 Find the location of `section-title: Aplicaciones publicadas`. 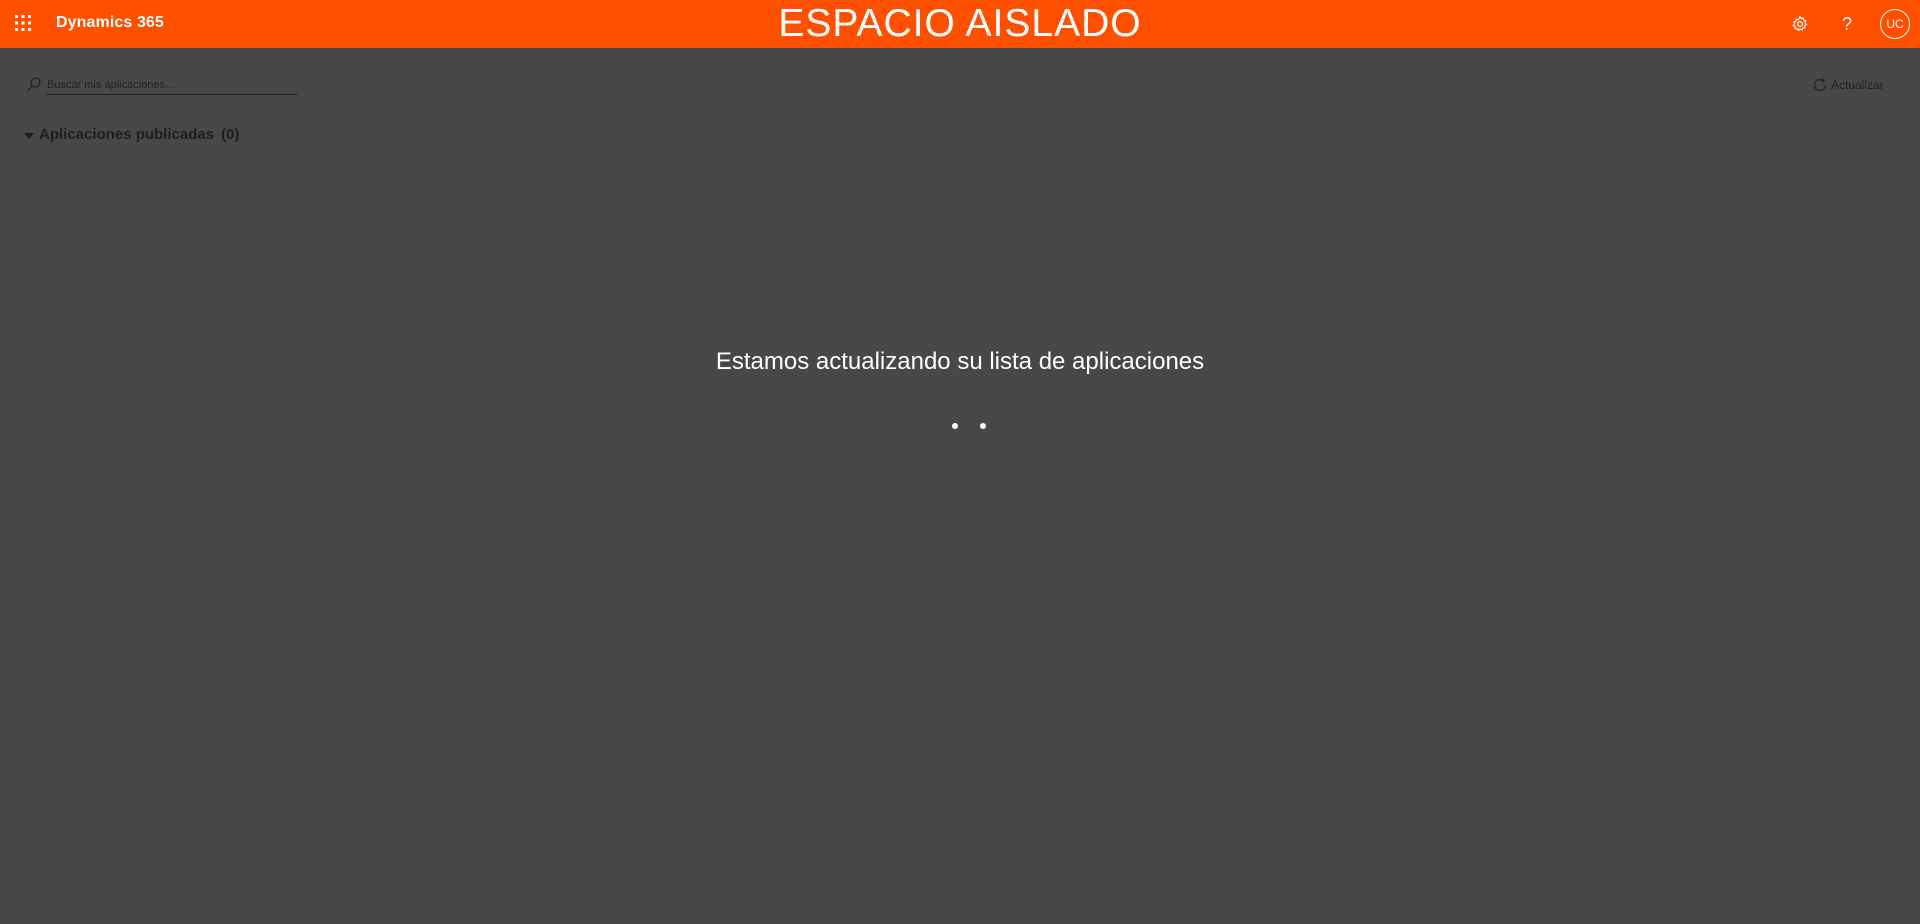

section-title: Aplicaciones publicadas is located at coordinates (127, 134).